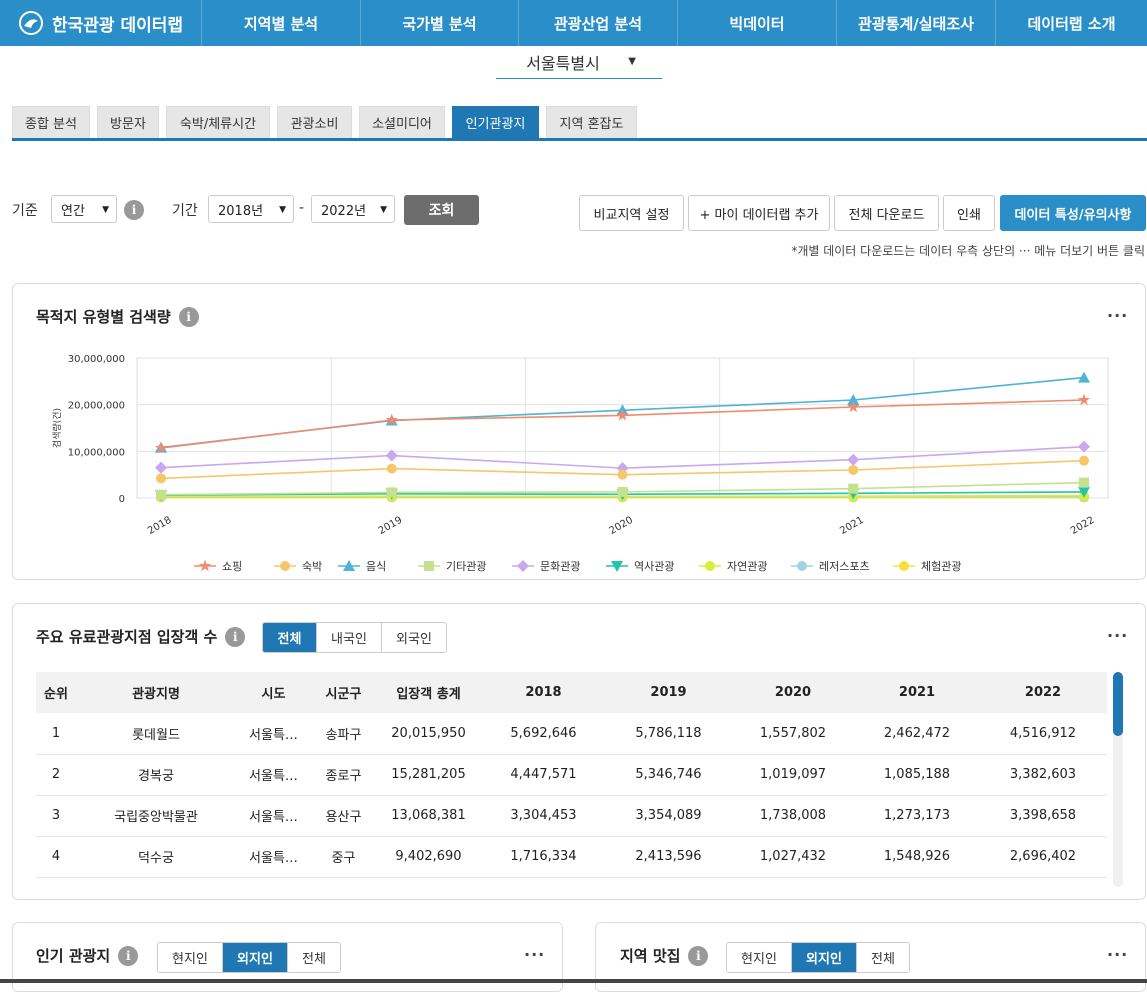  Describe the element at coordinates (883, 957) in the screenshot. I see `food-all: 전체` at that location.